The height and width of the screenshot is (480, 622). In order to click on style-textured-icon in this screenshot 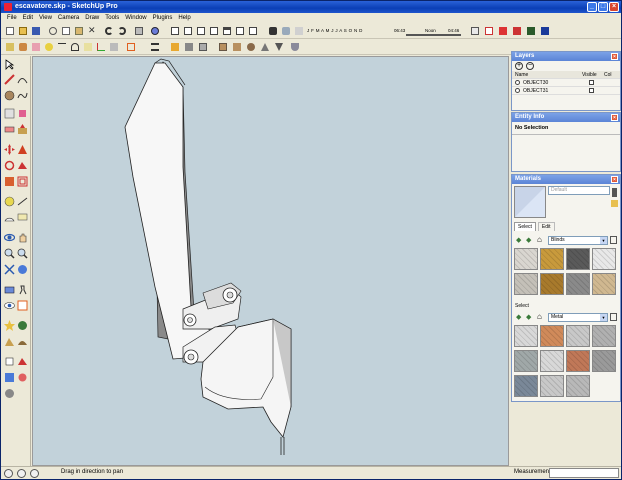, I will do `click(531, 31)`.